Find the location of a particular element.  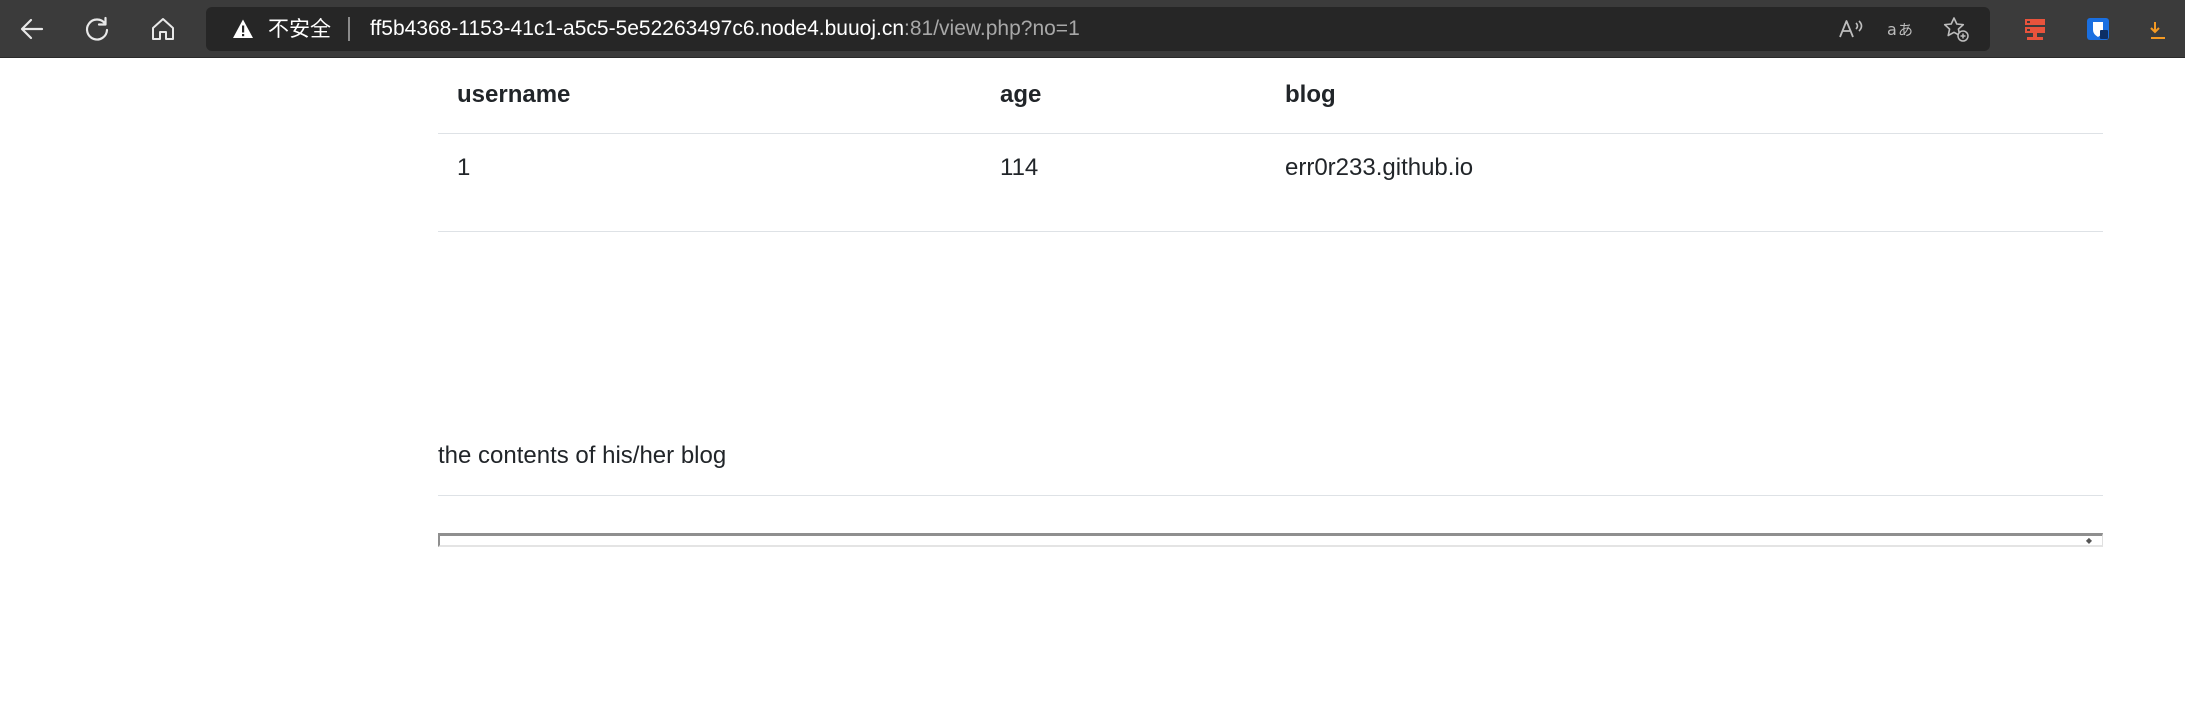

back-button is located at coordinates (32, 29).